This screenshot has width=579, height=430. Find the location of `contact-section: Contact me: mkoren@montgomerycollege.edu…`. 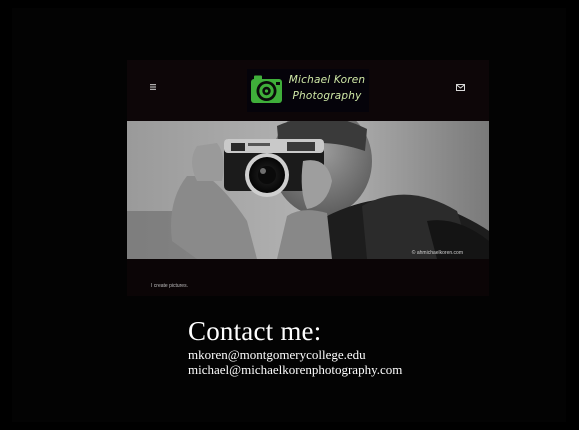

contact-section: Contact me: mkoren@montgomerycollege.edu… is located at coordinates (295, 346).